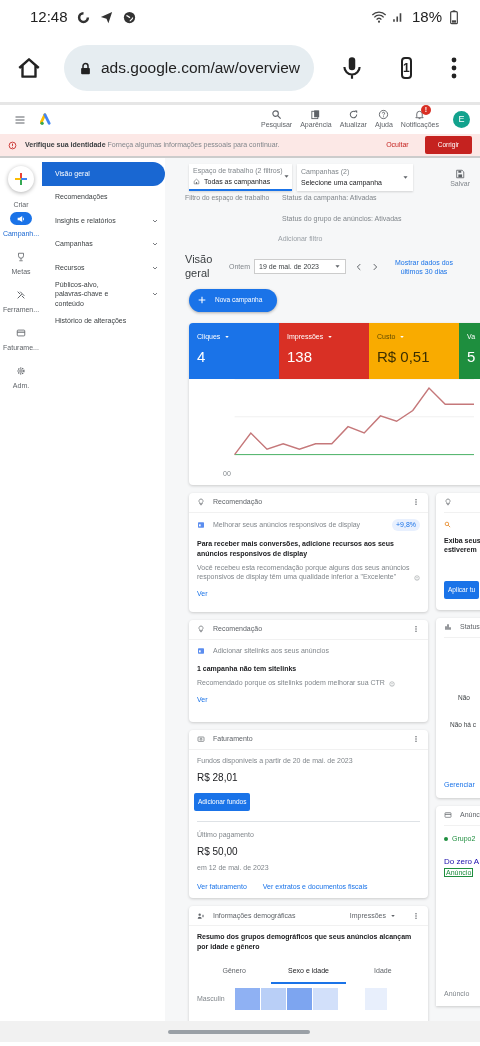 Image resolution: width=480 pixels, height=1046 pixels. I want to click on status-dot, so click(446, 838).